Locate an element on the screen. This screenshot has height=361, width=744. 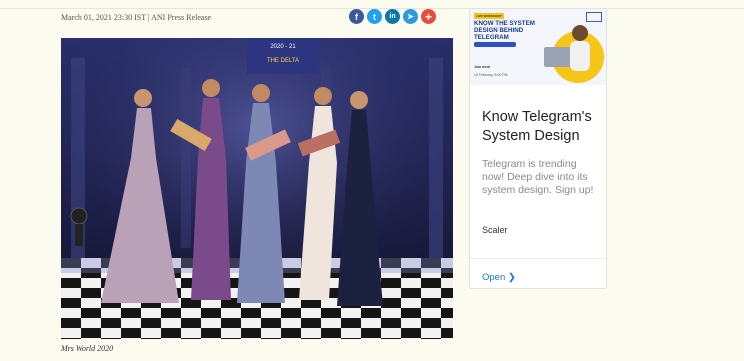
ad-open-label: Open is located at coordinates (494, 277).